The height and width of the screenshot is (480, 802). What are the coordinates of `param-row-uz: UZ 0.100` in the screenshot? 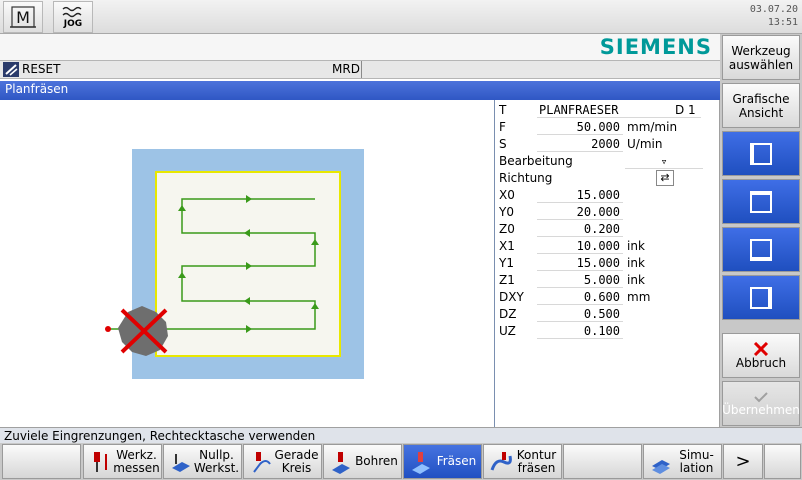 It's located at (604, 331).